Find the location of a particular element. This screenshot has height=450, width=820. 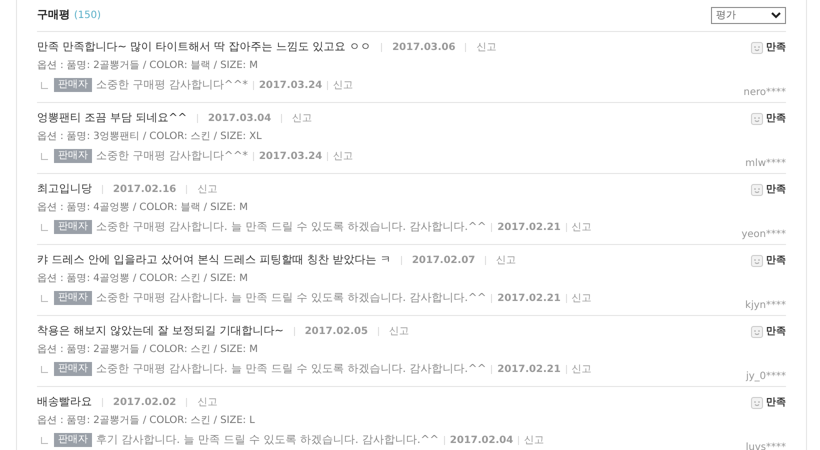

reviewer-name: mlw**** is located at coordinates (765, 164).